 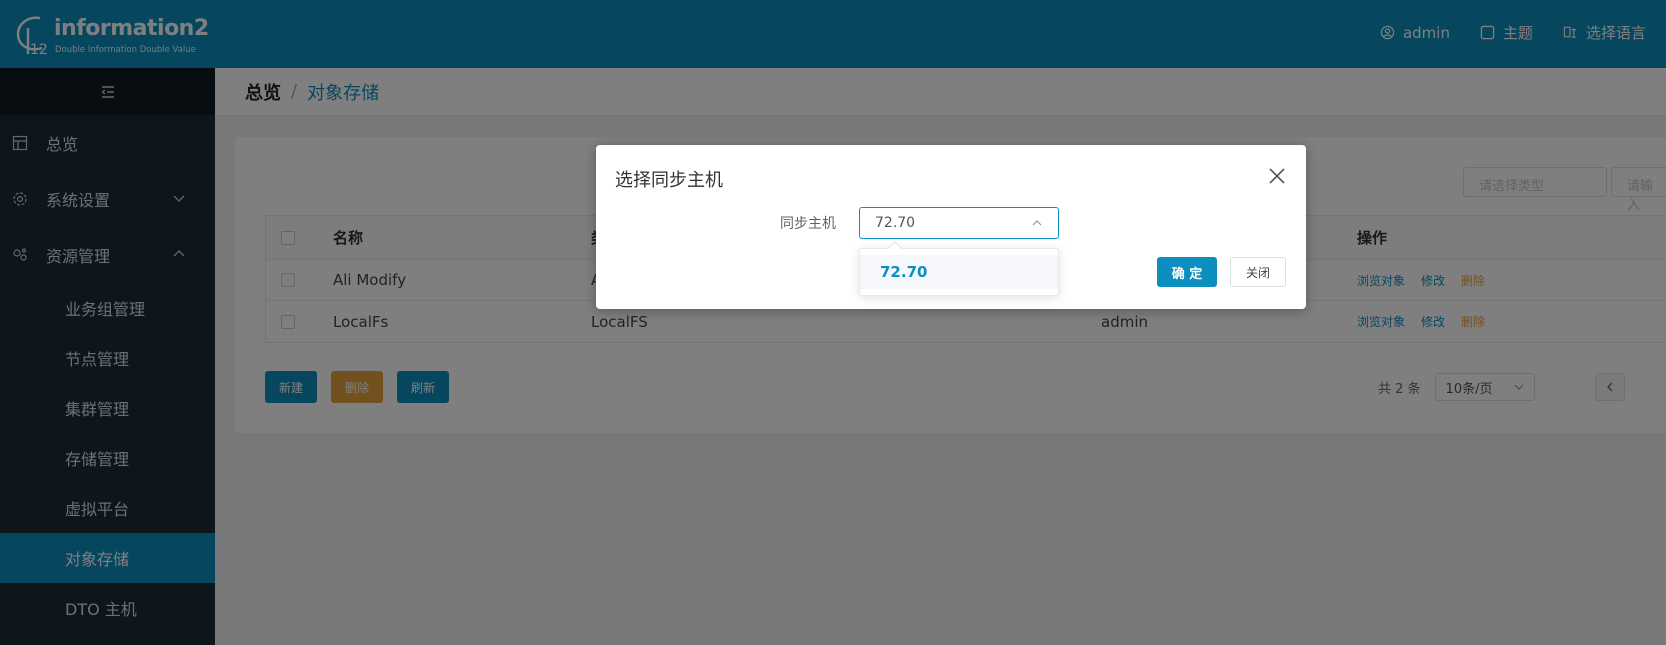 What do you see at coordinates (959, 223) in the screenshot?
I see `sync-host-select: 72.70` at bounding box center [959, 223].